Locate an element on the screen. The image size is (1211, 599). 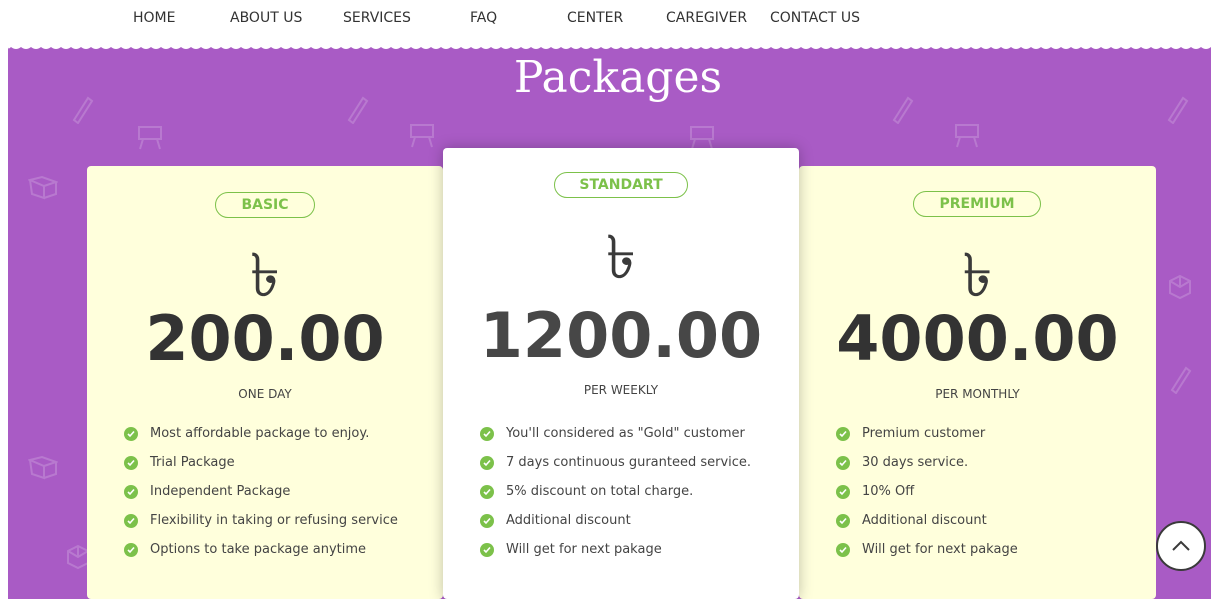
feature-item: 30 days service. is located at coordinates (927, 469).